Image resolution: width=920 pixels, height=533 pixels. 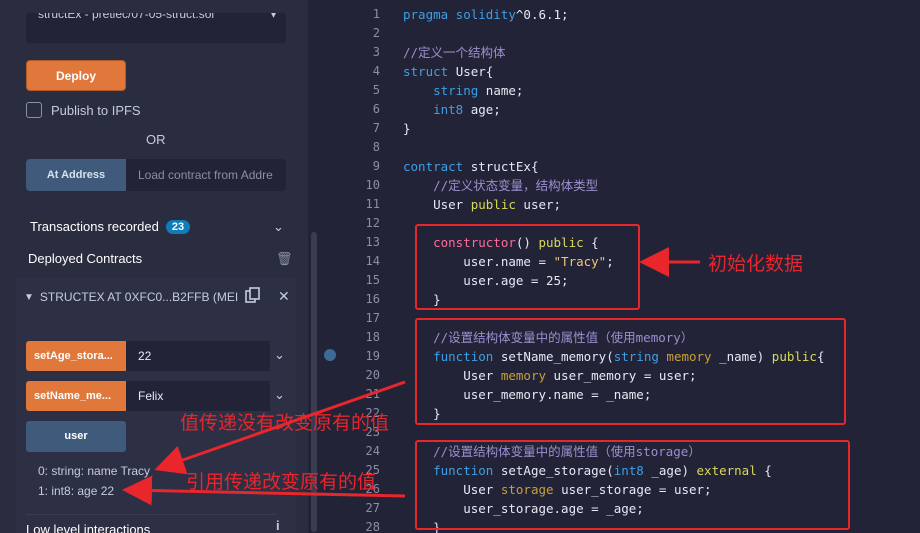 I want to click on transactions-count-badge: 23, so click(x=178, y=226).